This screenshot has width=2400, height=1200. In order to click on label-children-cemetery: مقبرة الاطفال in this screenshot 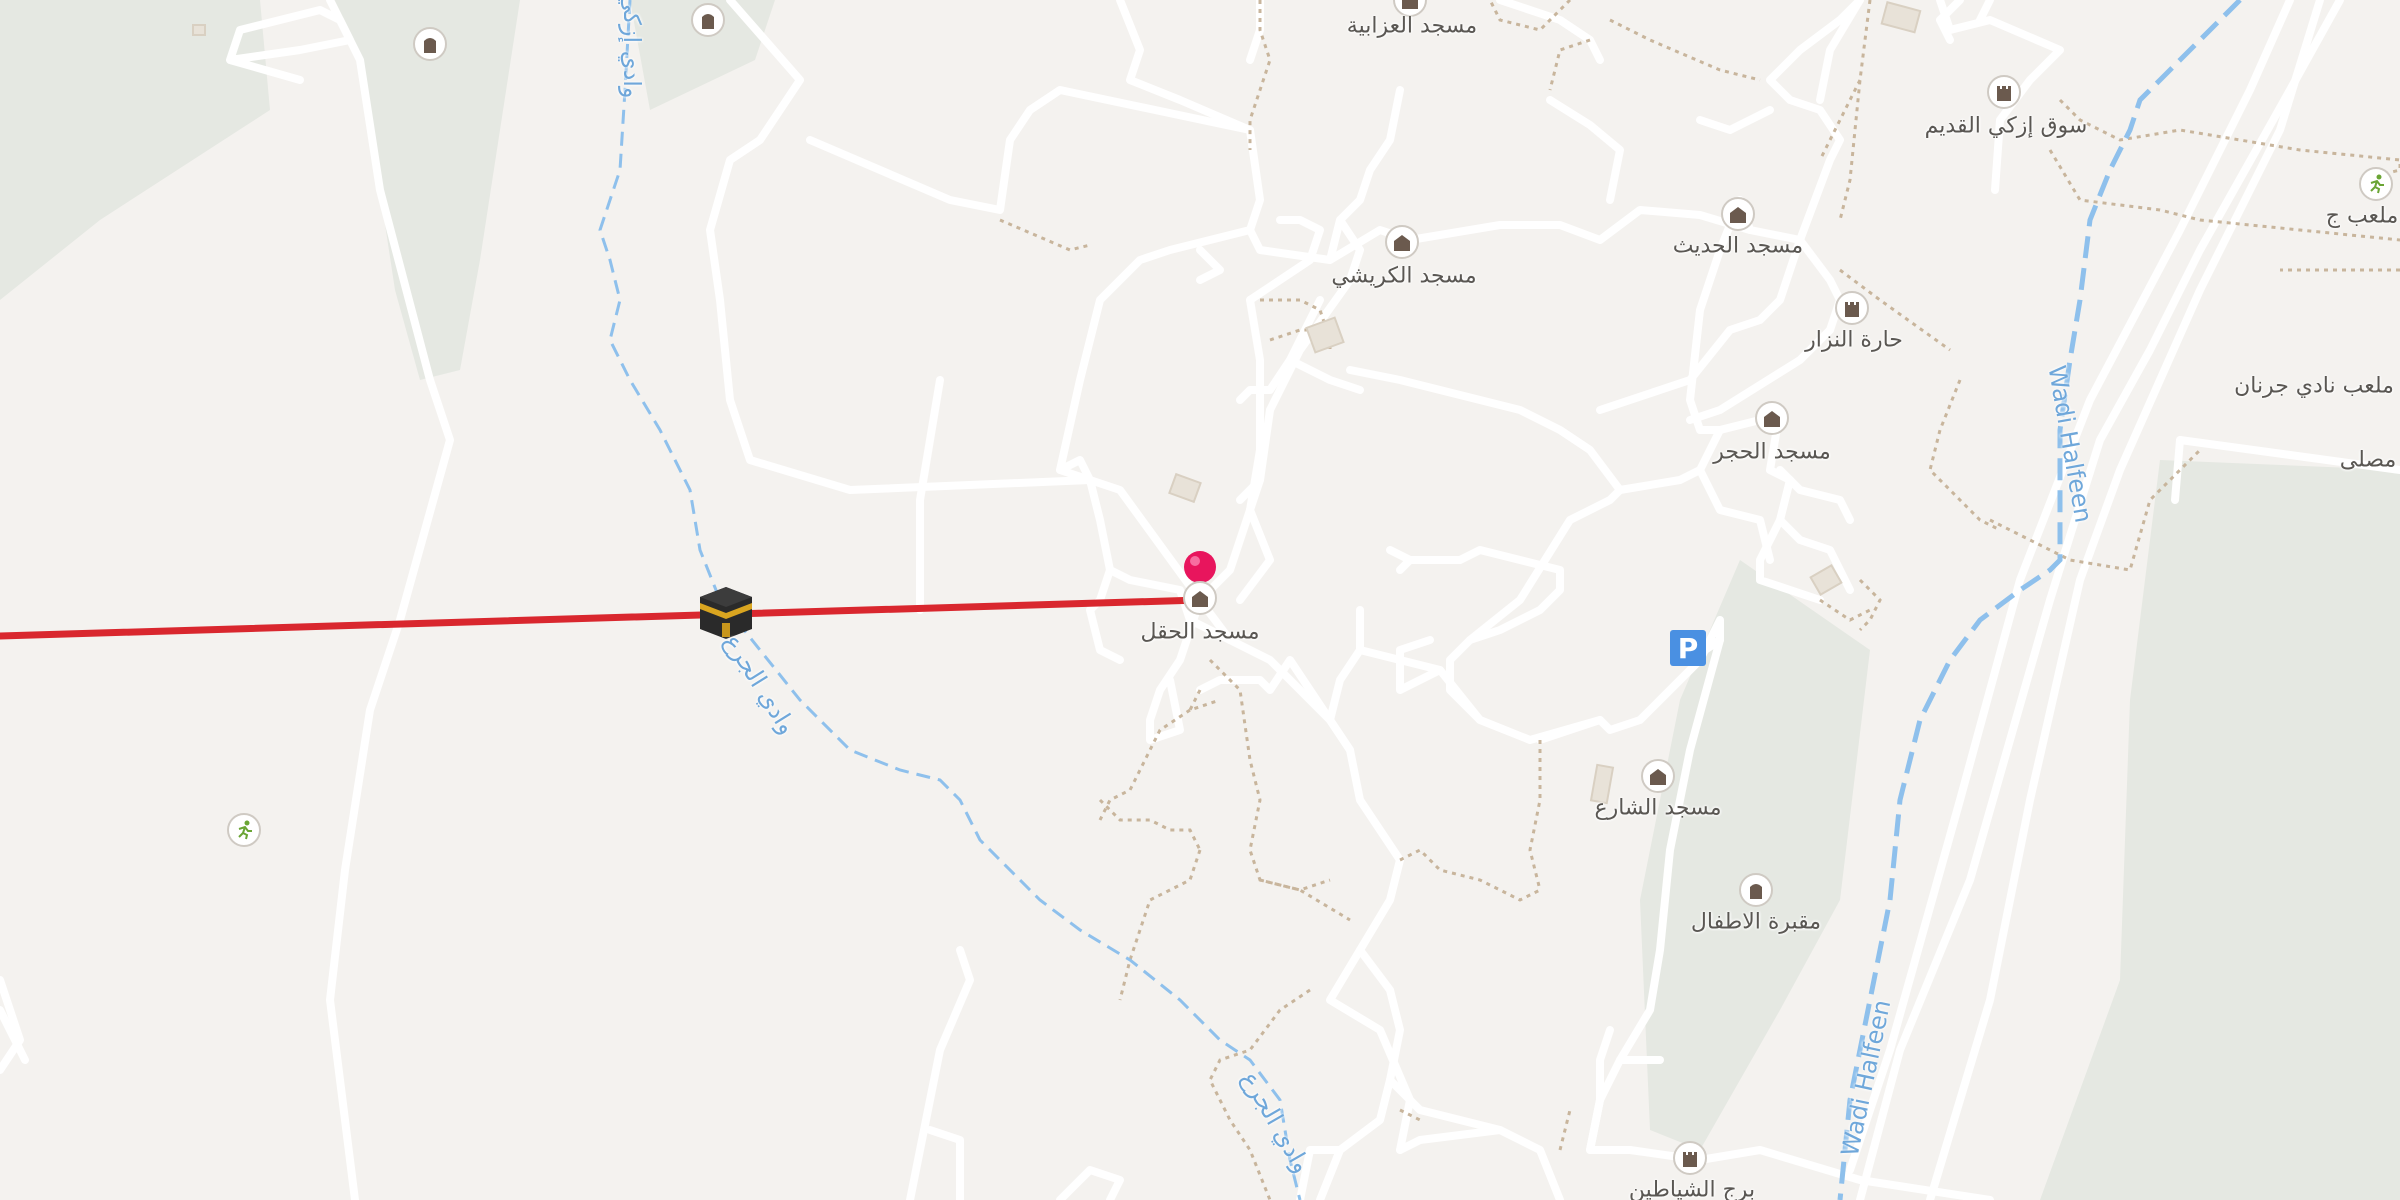, I will do `click(1756, 922)`.